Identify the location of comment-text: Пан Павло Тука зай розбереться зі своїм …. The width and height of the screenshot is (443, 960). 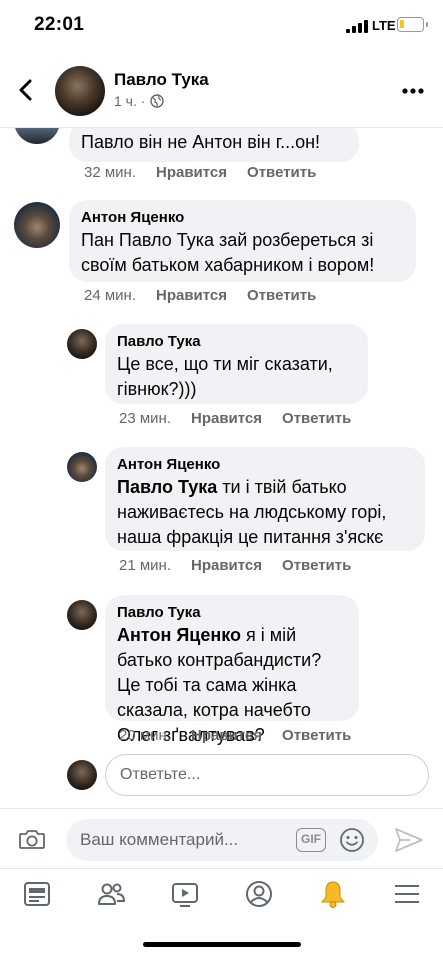
(228, 252).